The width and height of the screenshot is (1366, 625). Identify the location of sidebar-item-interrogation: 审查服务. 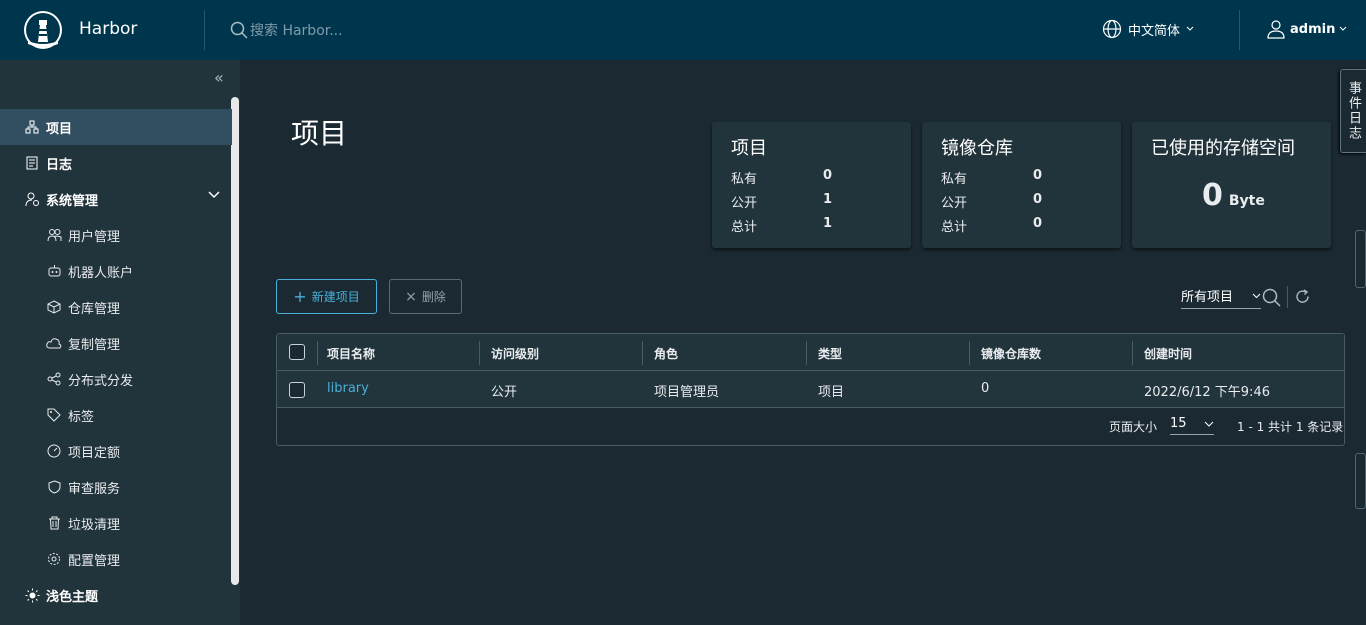
(116, 487).